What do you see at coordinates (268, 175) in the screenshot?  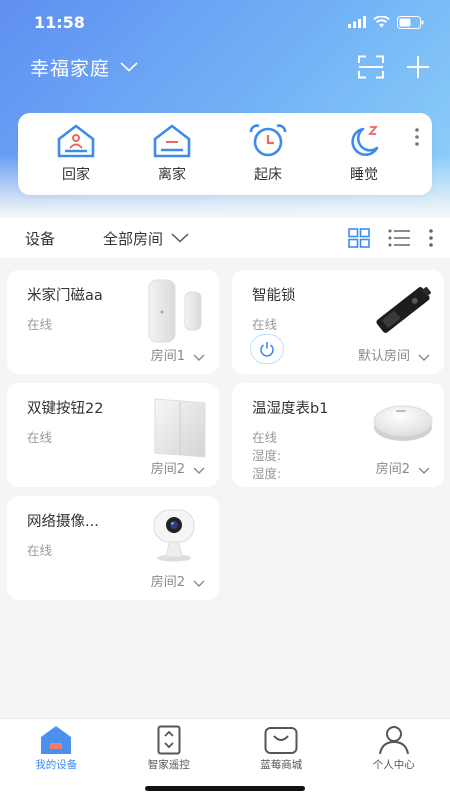 I see `scene-label: 起床` at bounding box center [268, 175].